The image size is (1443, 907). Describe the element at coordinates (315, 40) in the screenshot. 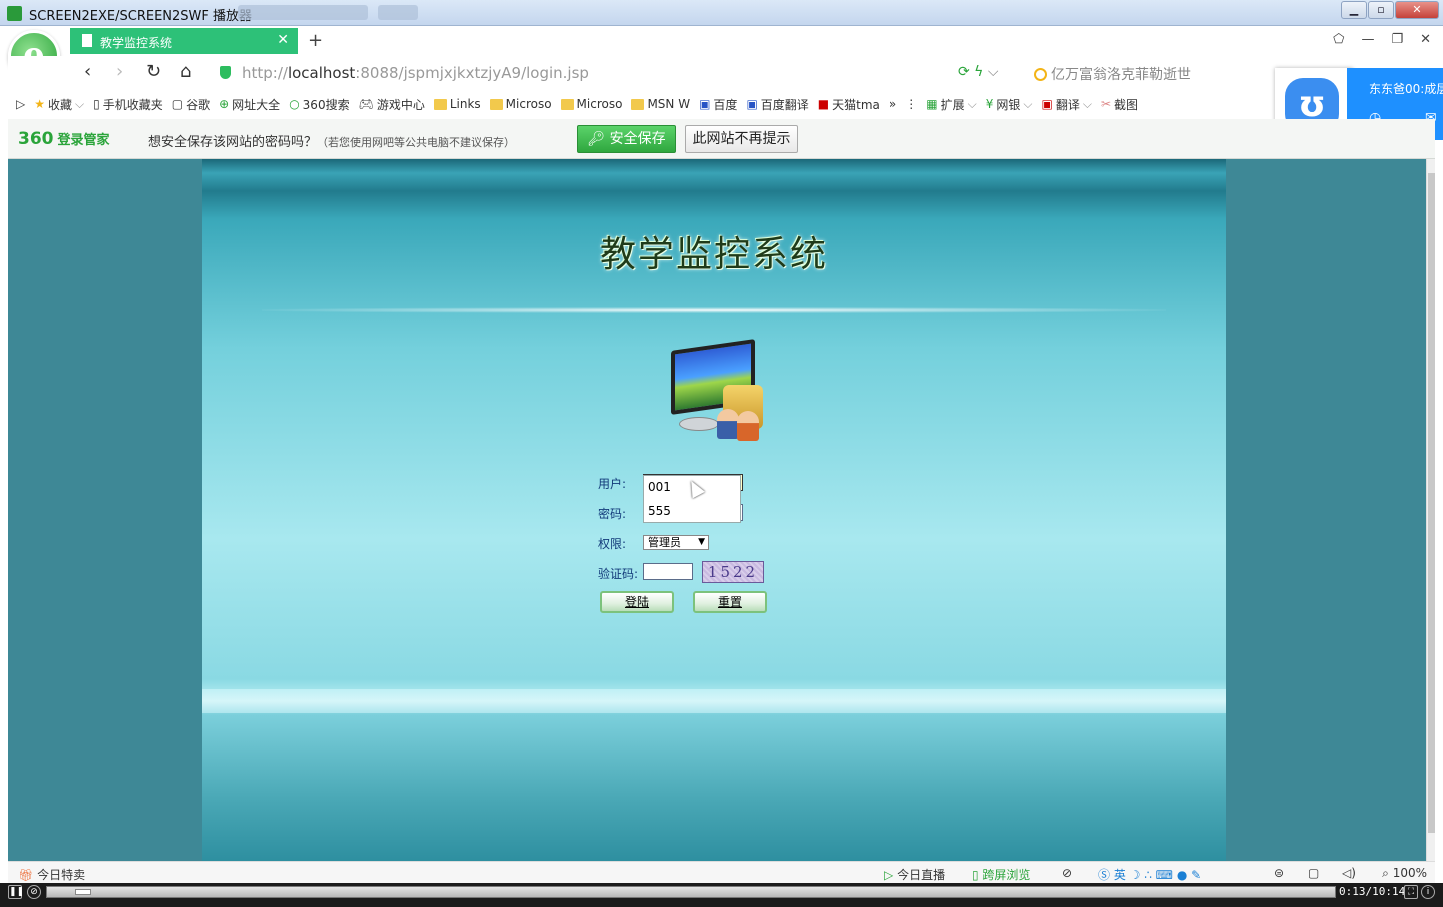

I see `new-tab-button: +` at that location.